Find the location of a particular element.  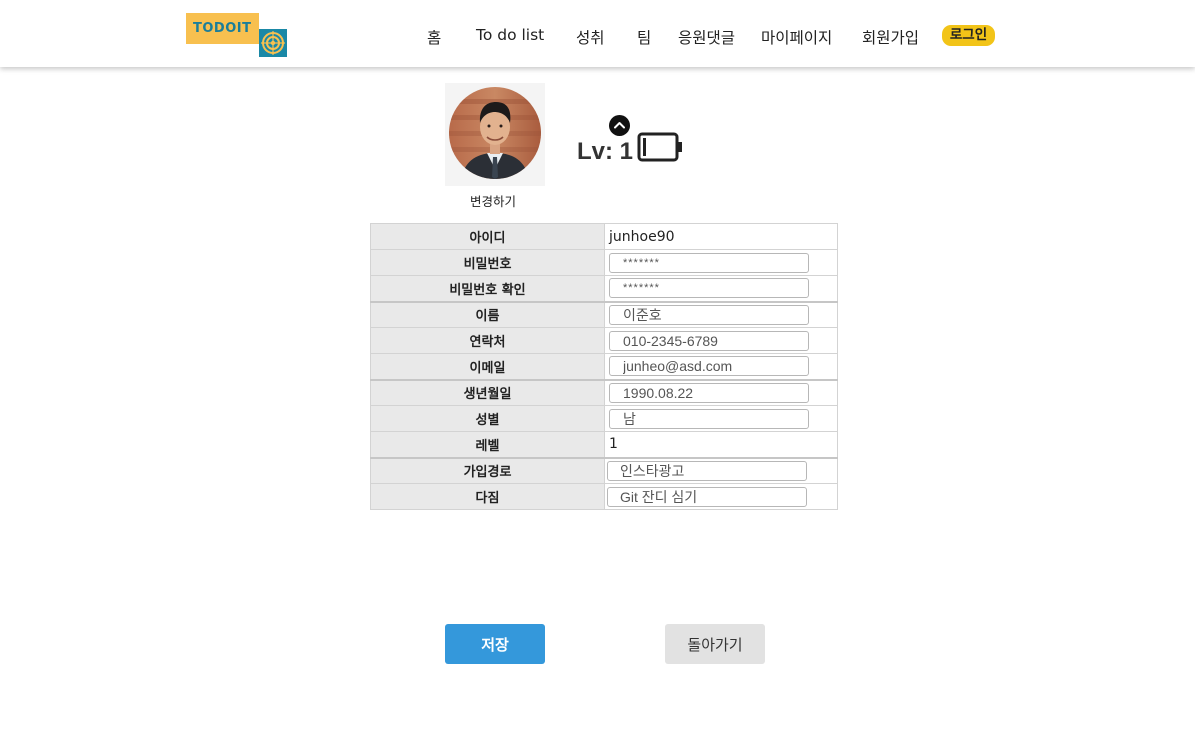

nav-todo-list: To do list is located at coordinates (510, 37).